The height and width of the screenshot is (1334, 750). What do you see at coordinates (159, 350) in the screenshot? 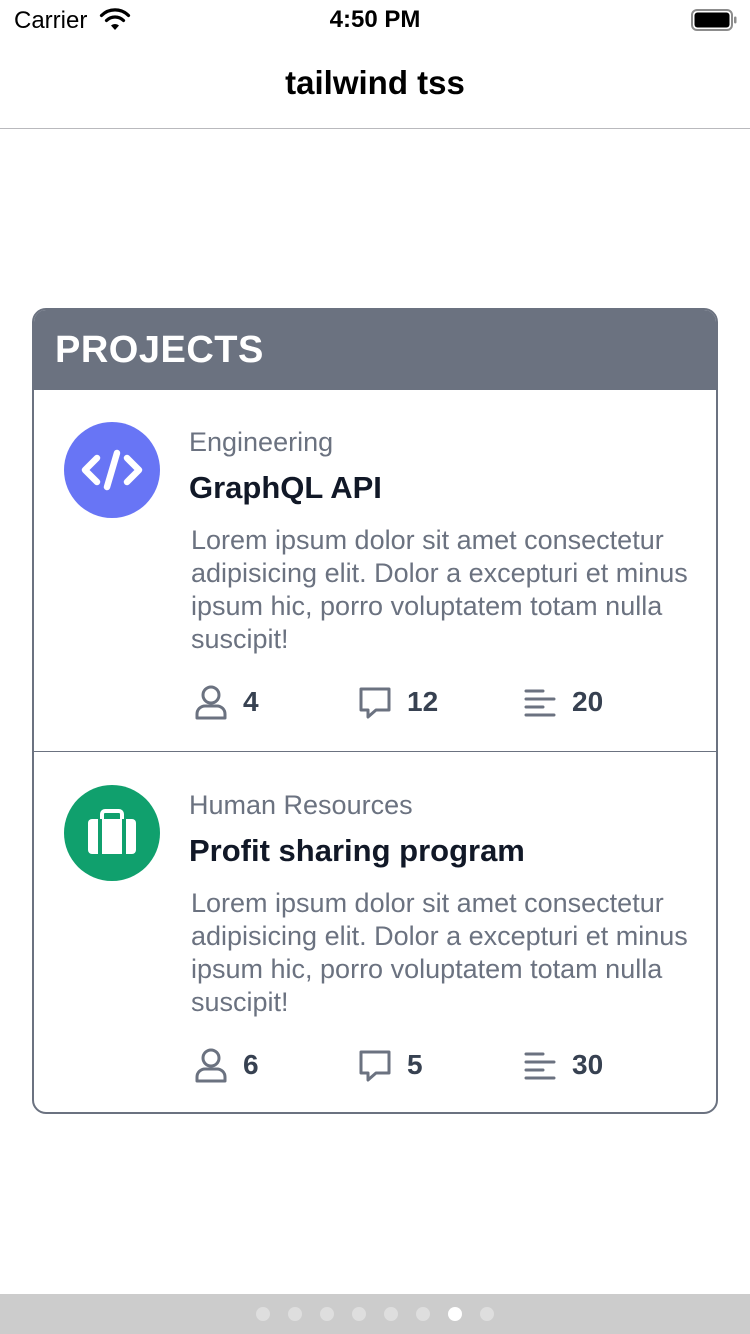
I see `card-title: PROJECTS` at bounding box center [159, 350].